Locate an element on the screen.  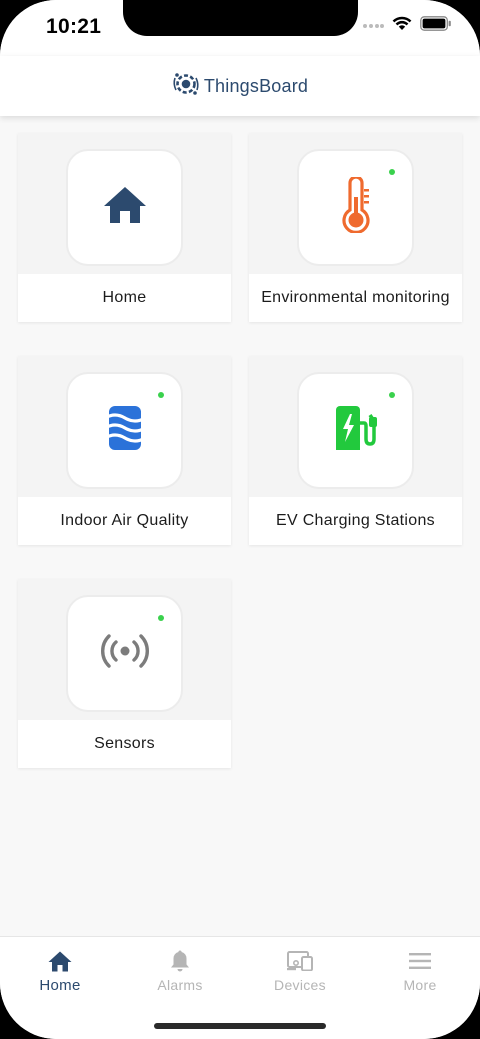
status-icons is located at coordinates (407, 26).